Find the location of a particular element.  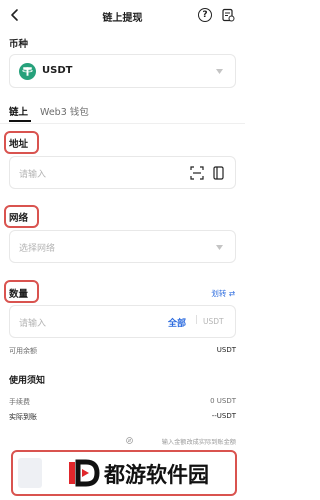

received-label: 实际到账 is located at coordinates (23, 417).